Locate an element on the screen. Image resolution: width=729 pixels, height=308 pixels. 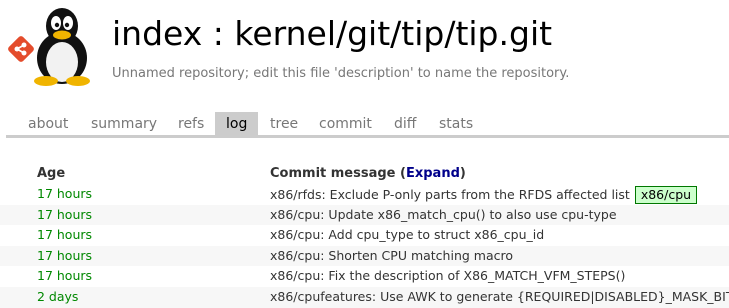
tab-commit: commit is located at coordinates (345, 123).